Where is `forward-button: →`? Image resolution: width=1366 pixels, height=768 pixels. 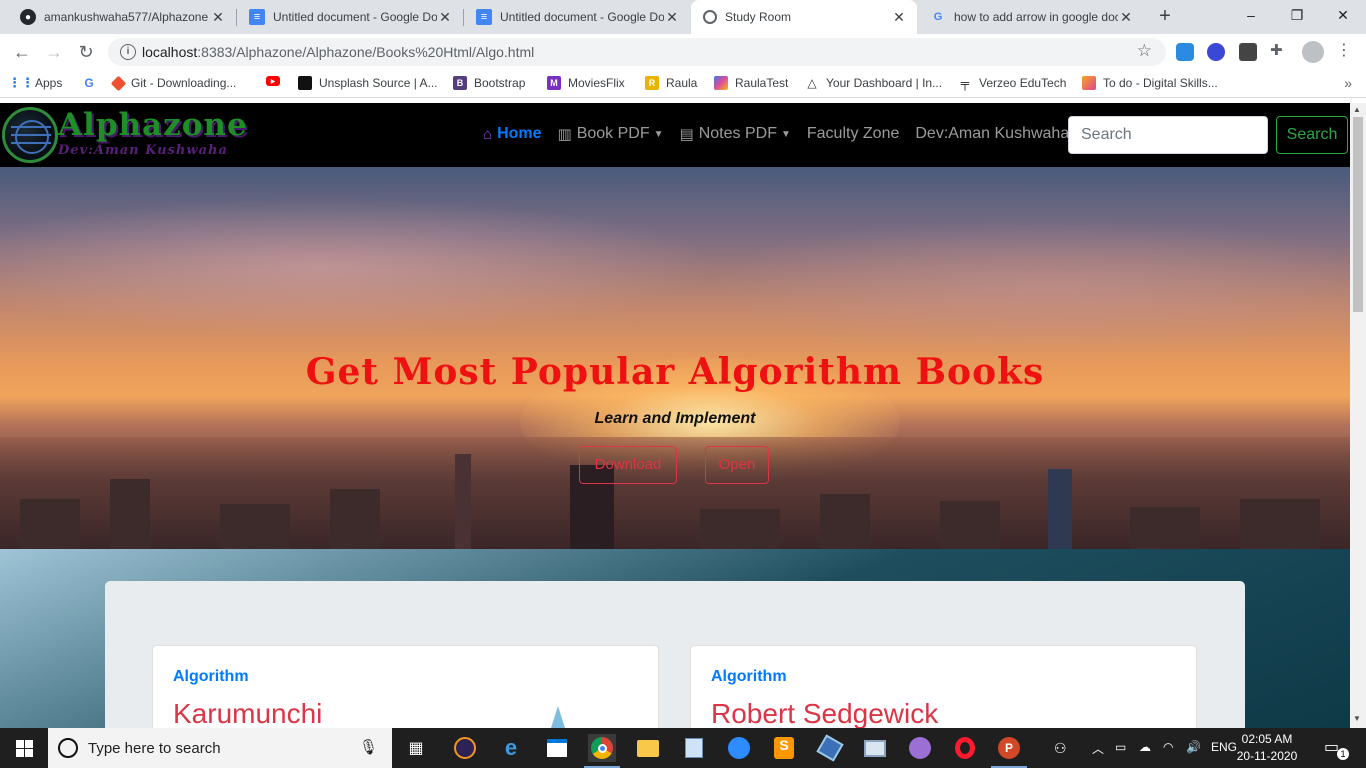
forward-button: → is located at coordinates (54, 52).